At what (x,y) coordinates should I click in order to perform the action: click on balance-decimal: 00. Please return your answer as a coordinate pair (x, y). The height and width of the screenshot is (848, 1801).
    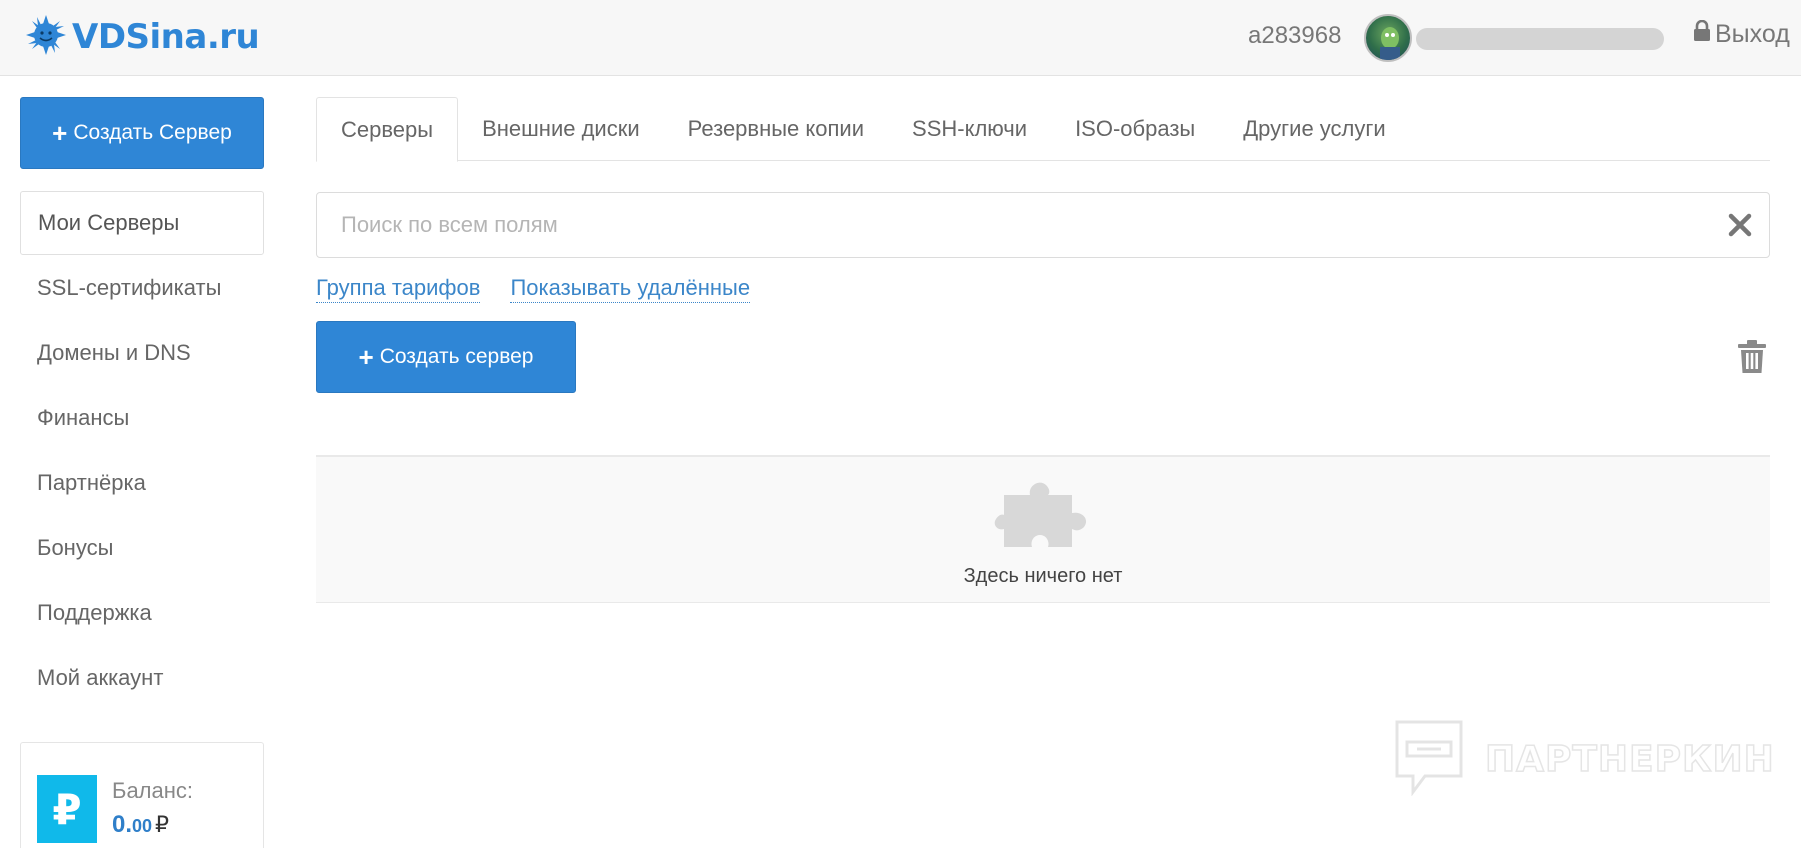
    Looking at the image, I should click on (142, 826).